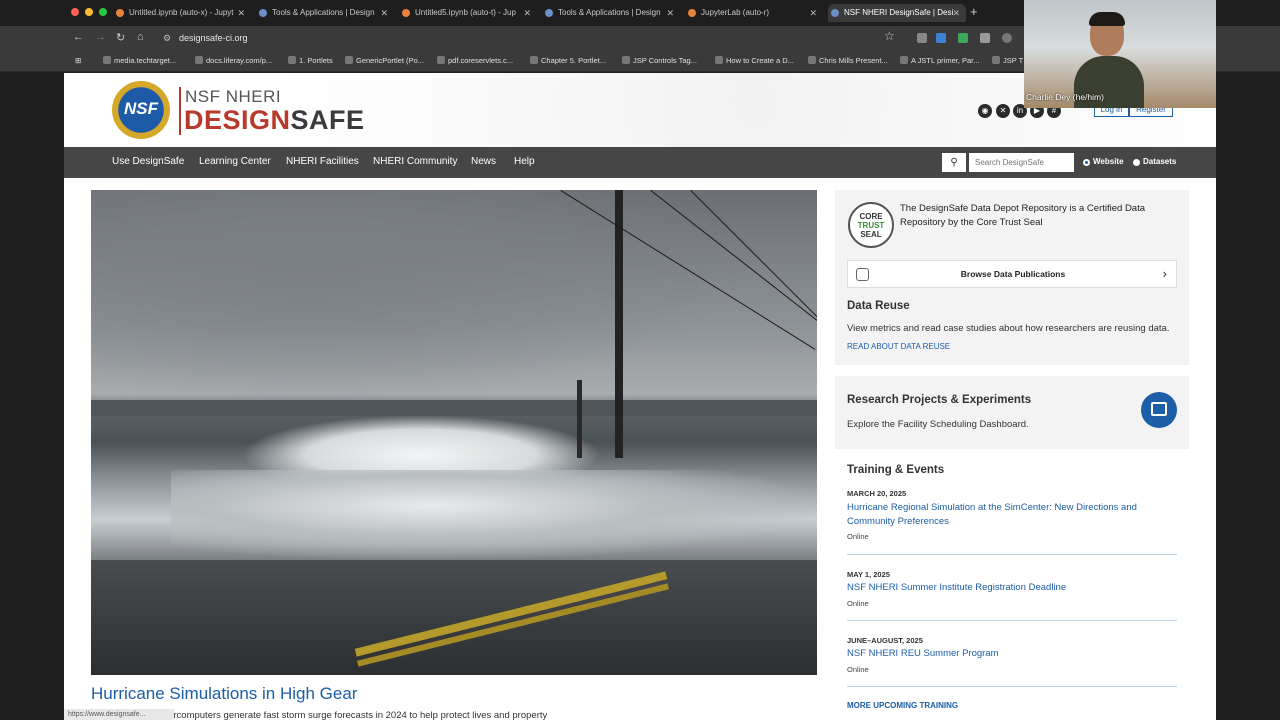 This screenshot has width=1280, height=720. What do you see at coordinates (454, 408) in the screenshot?
I see `distant-pier` at bounding box center [454, 408].